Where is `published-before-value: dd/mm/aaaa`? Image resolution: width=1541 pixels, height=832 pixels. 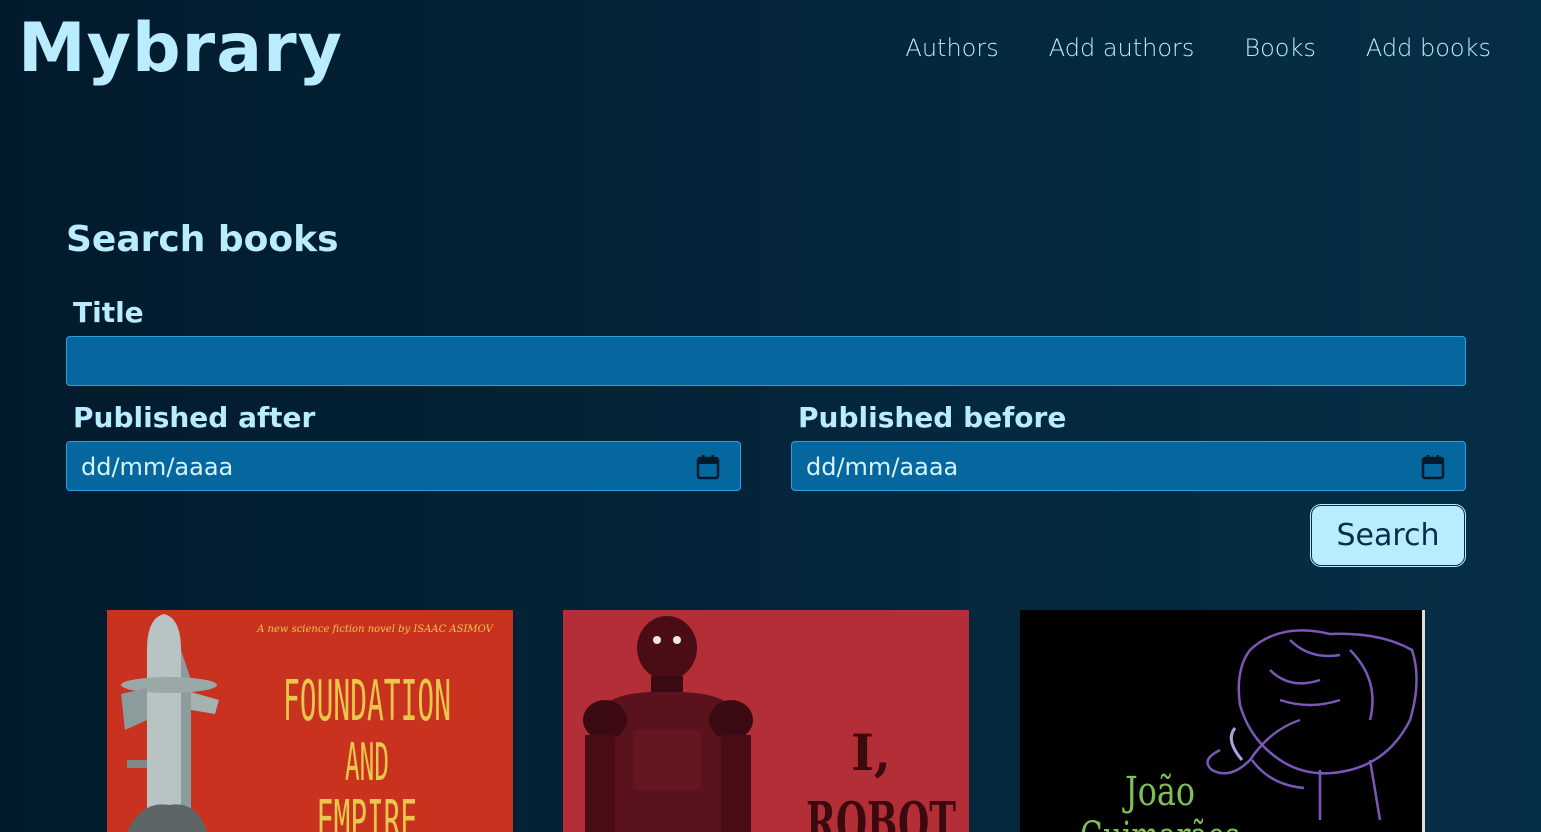 published-before-value: dd/mm/aaaa is located at coordinates (882, 467).